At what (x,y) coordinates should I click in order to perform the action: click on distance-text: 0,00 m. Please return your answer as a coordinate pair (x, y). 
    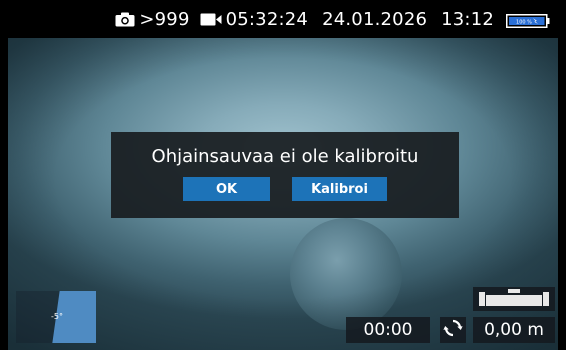
    Looking at the image, I should click on (514, 330).